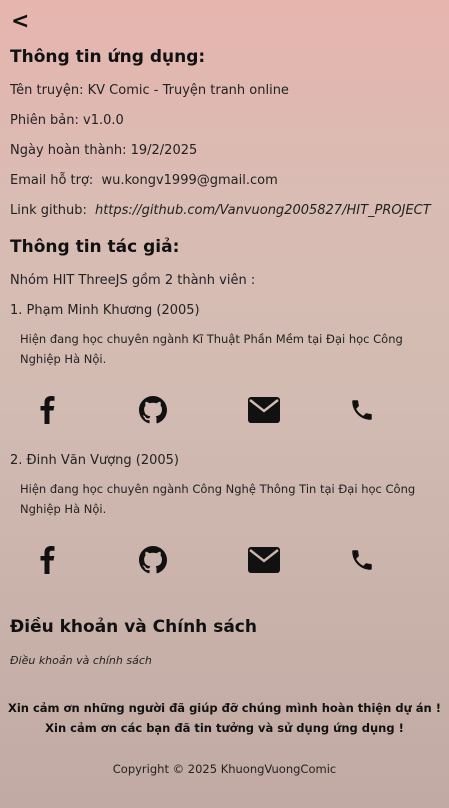 Image resolution: width=449 pixels, height=808 pixels. I want to click on github-label: Link github:, so click(48, 210).